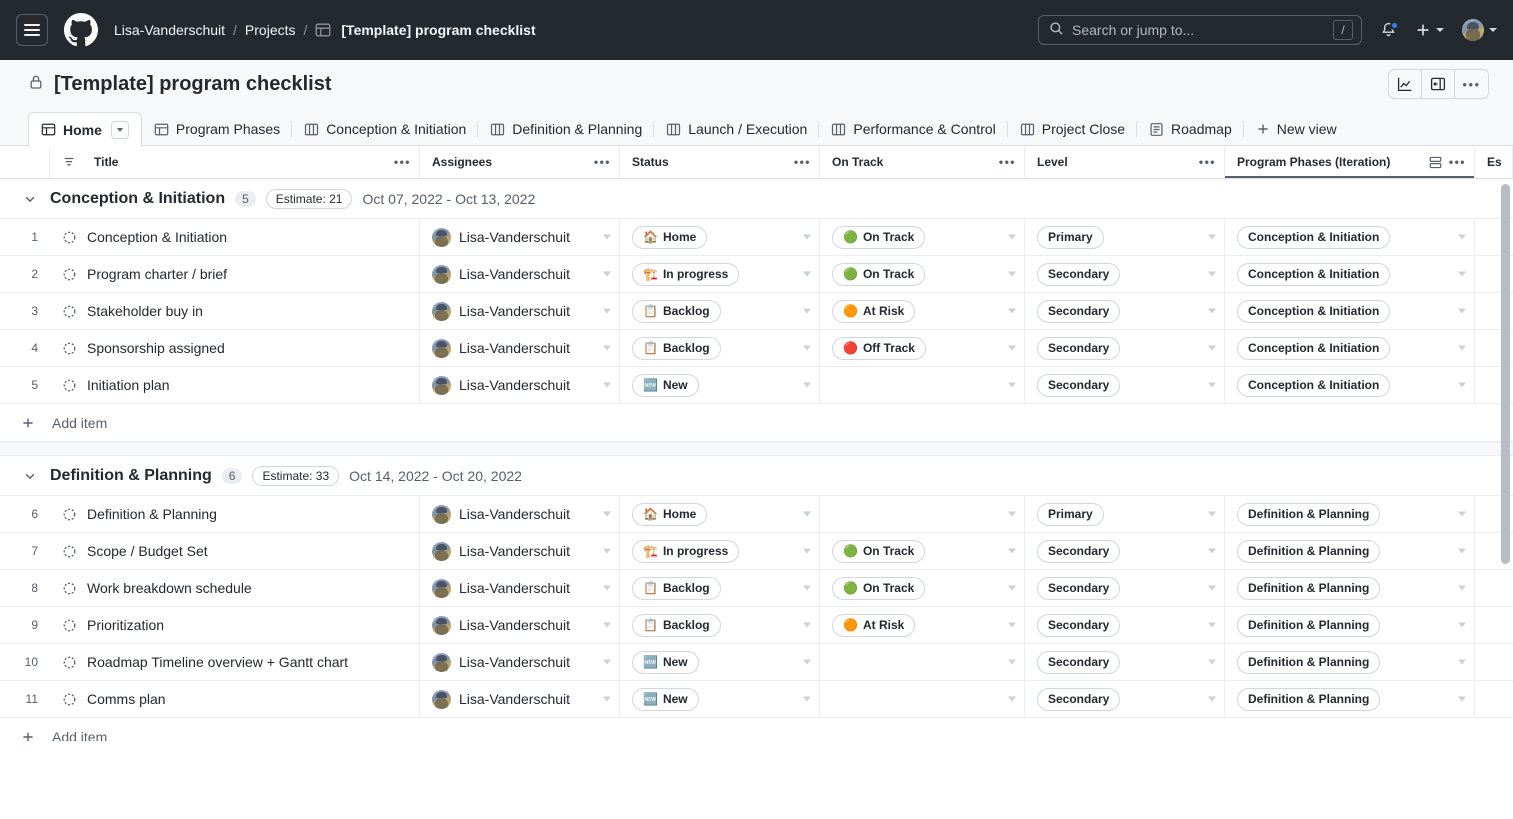  Describe the element at coordinates (737, 129) in the screenshot. I see `tab-launch-execution: Launch / Execution` at that location.